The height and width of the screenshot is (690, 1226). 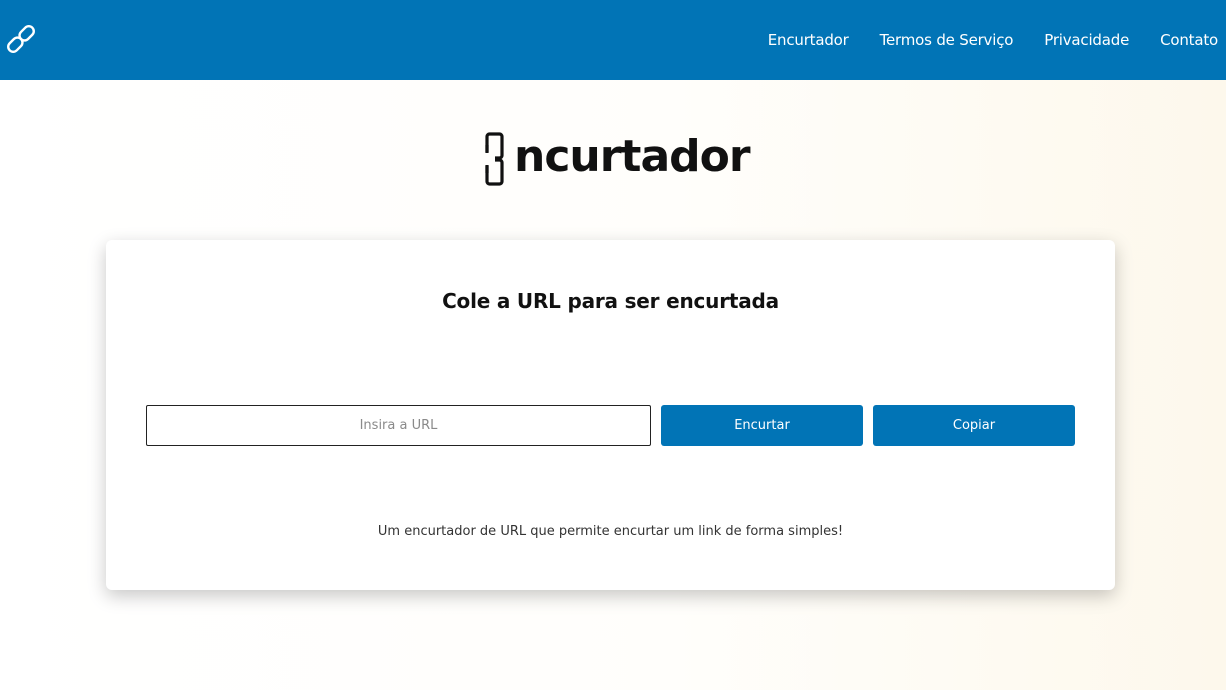 What do you see at coordinates (947, 40) in the screenshot?
I see `nav-link-termos: Termos de Serviço` at bounding box center [947, 40].